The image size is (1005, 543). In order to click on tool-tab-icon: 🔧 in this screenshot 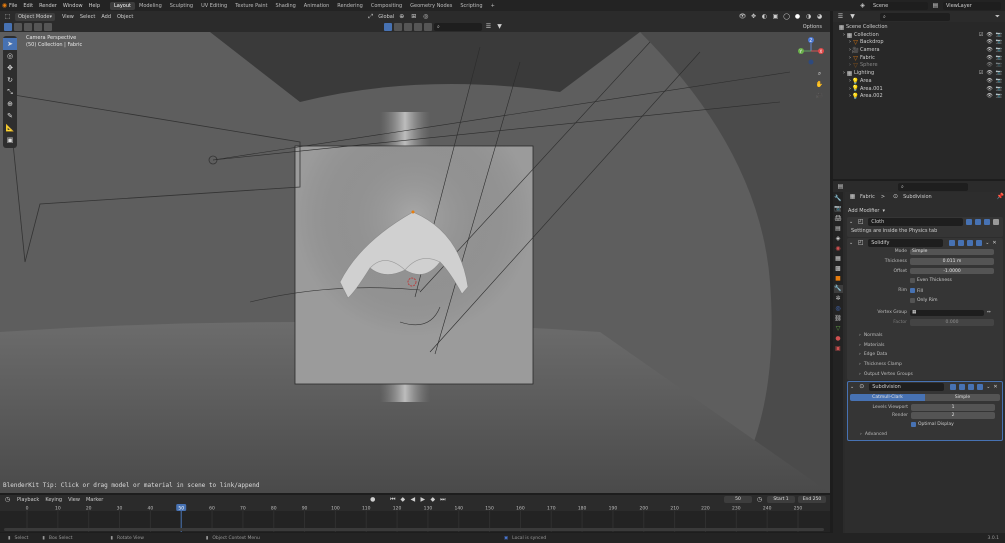, I will do `click(838, 199)`.